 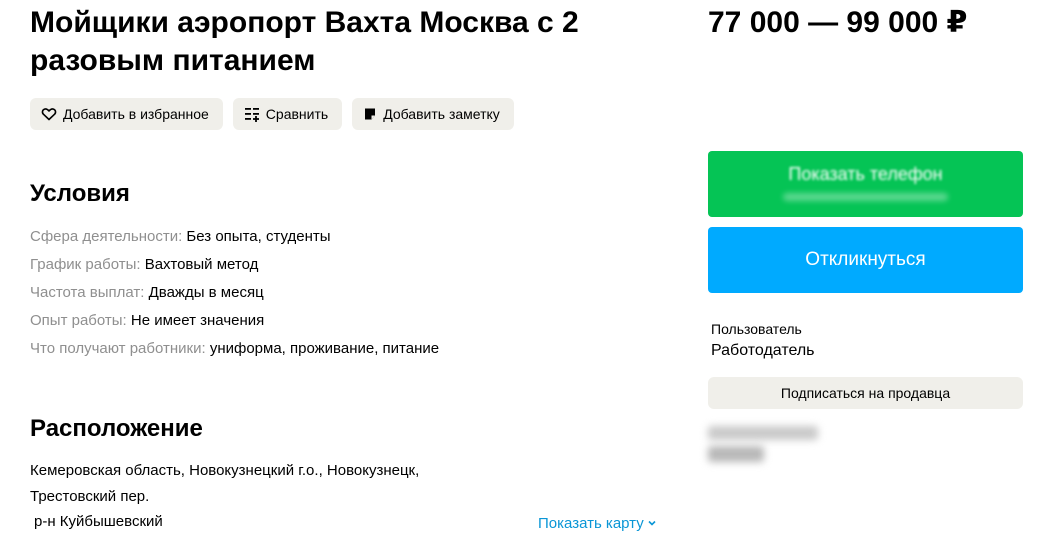 I want to click on compare-icon, so click(x=252, y=114).